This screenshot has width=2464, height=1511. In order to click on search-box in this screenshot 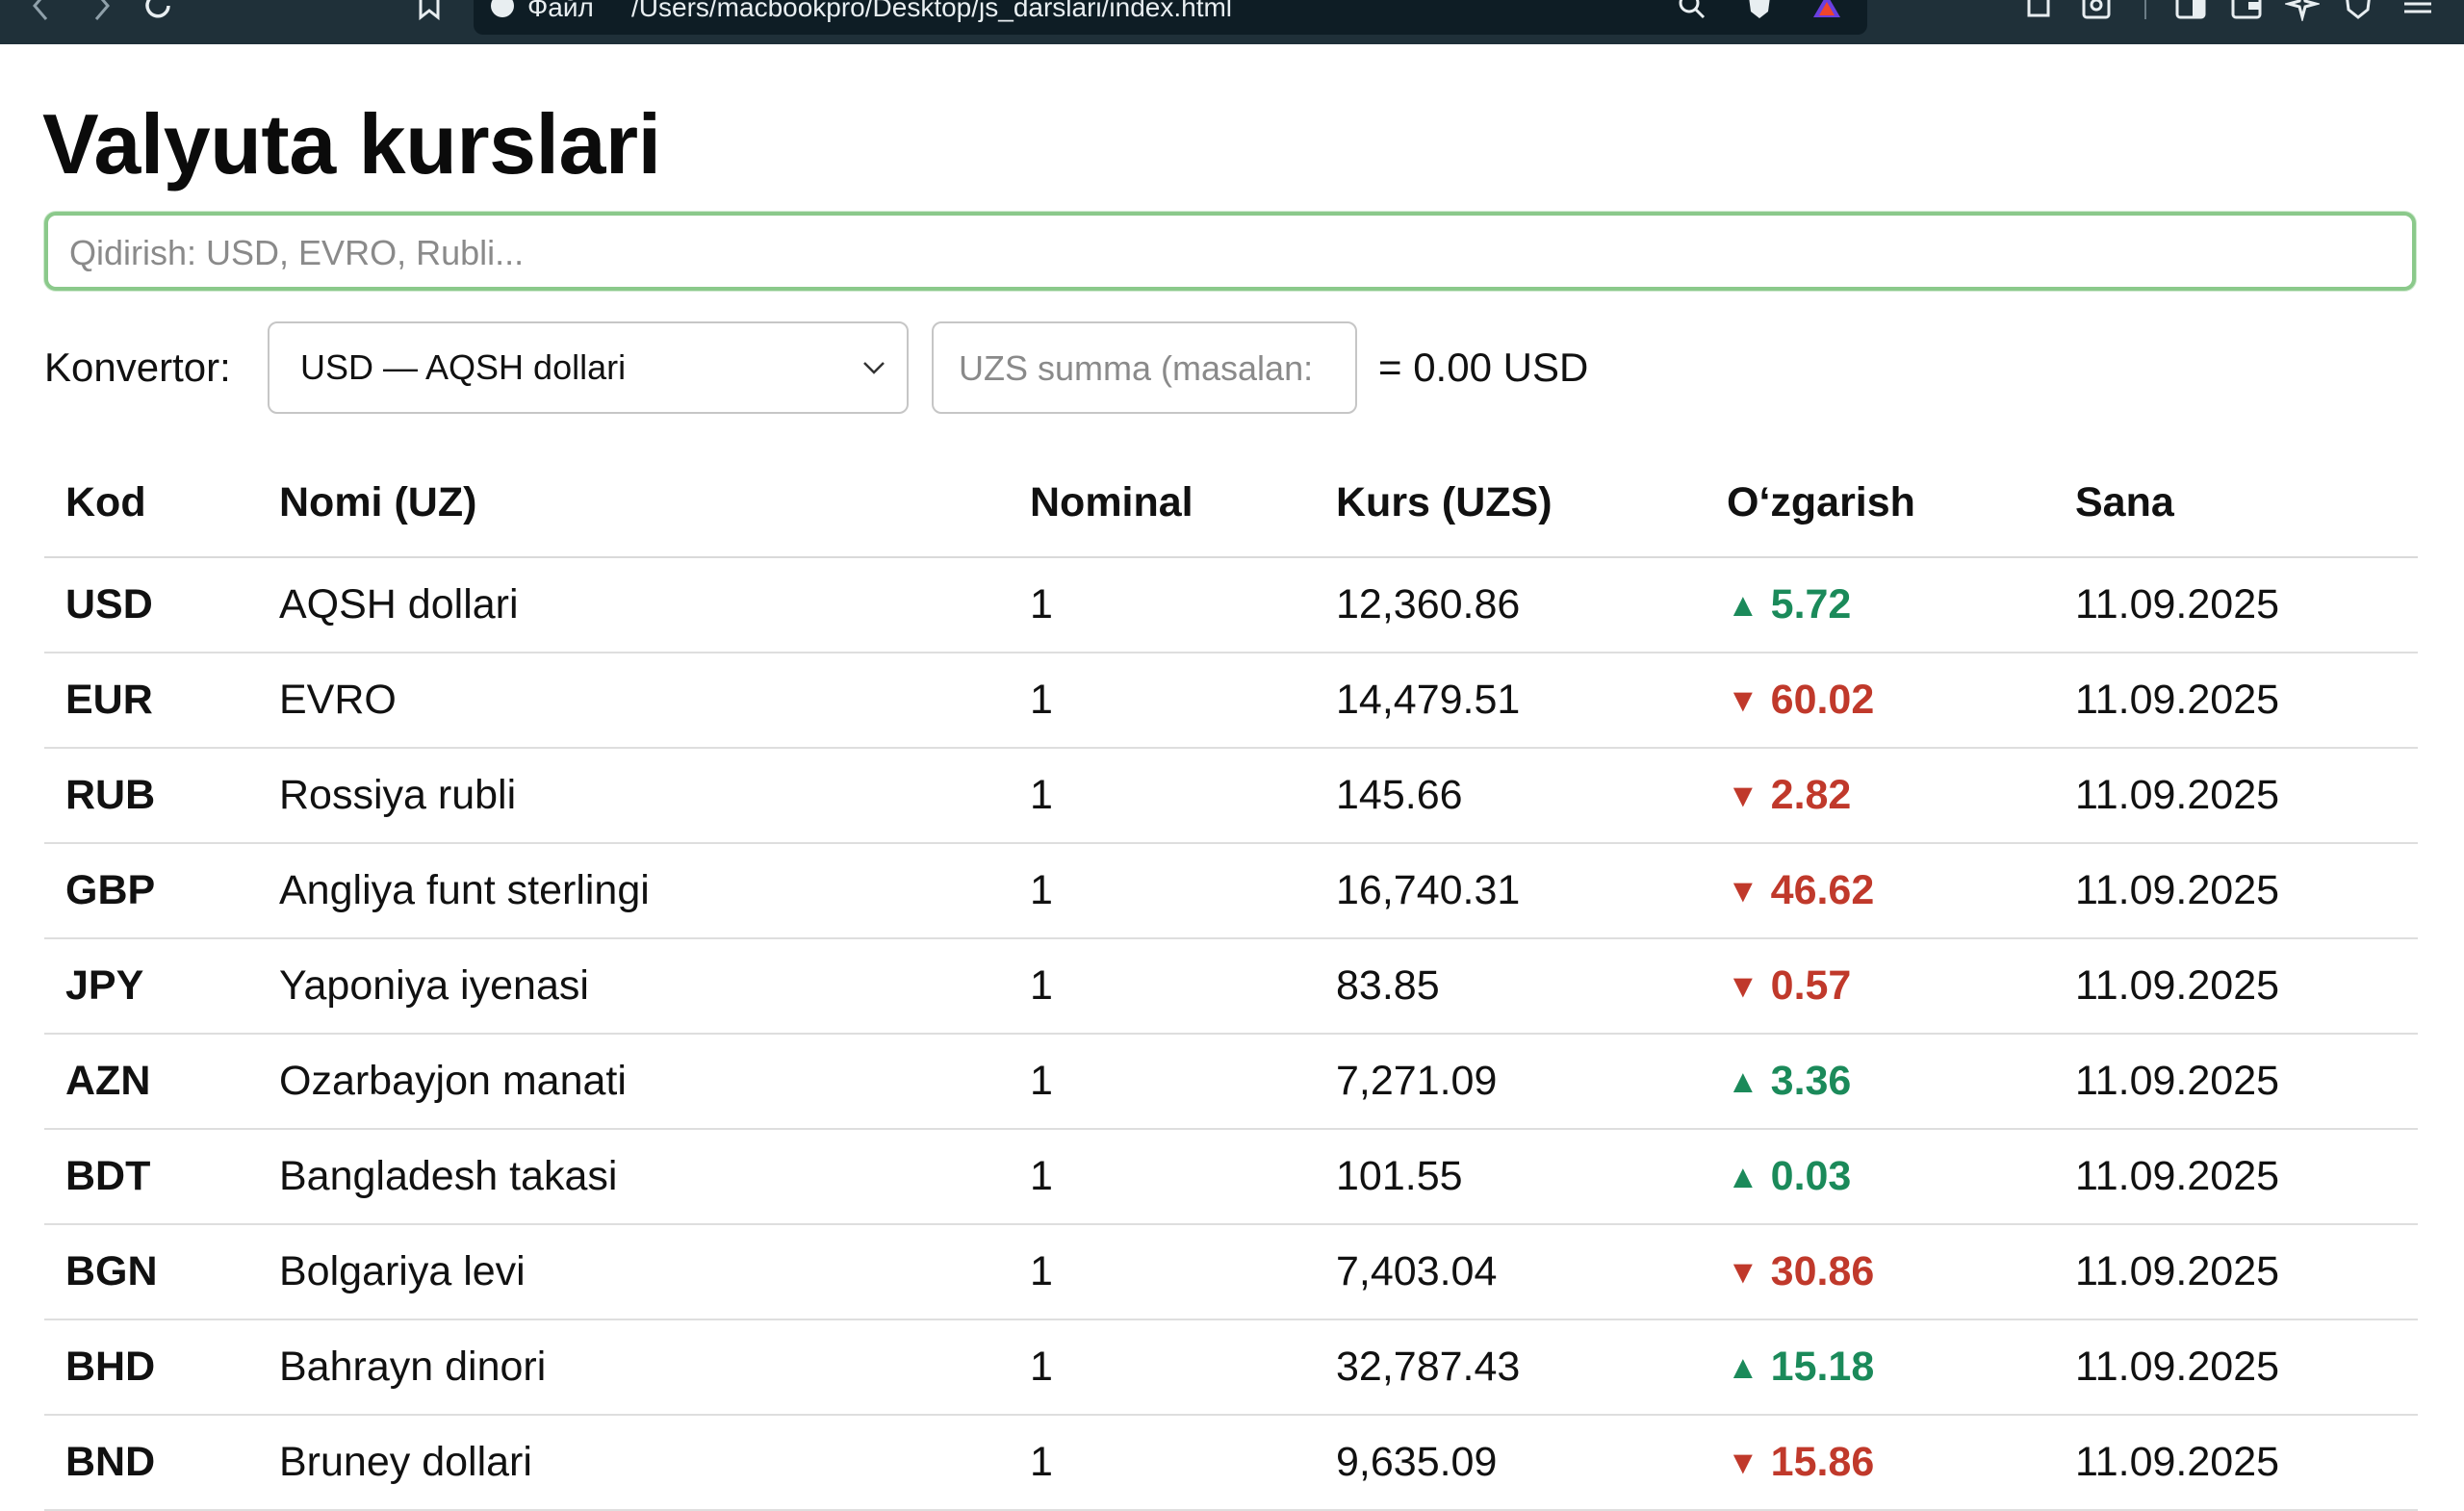, I will do `click(1230, 252)`.